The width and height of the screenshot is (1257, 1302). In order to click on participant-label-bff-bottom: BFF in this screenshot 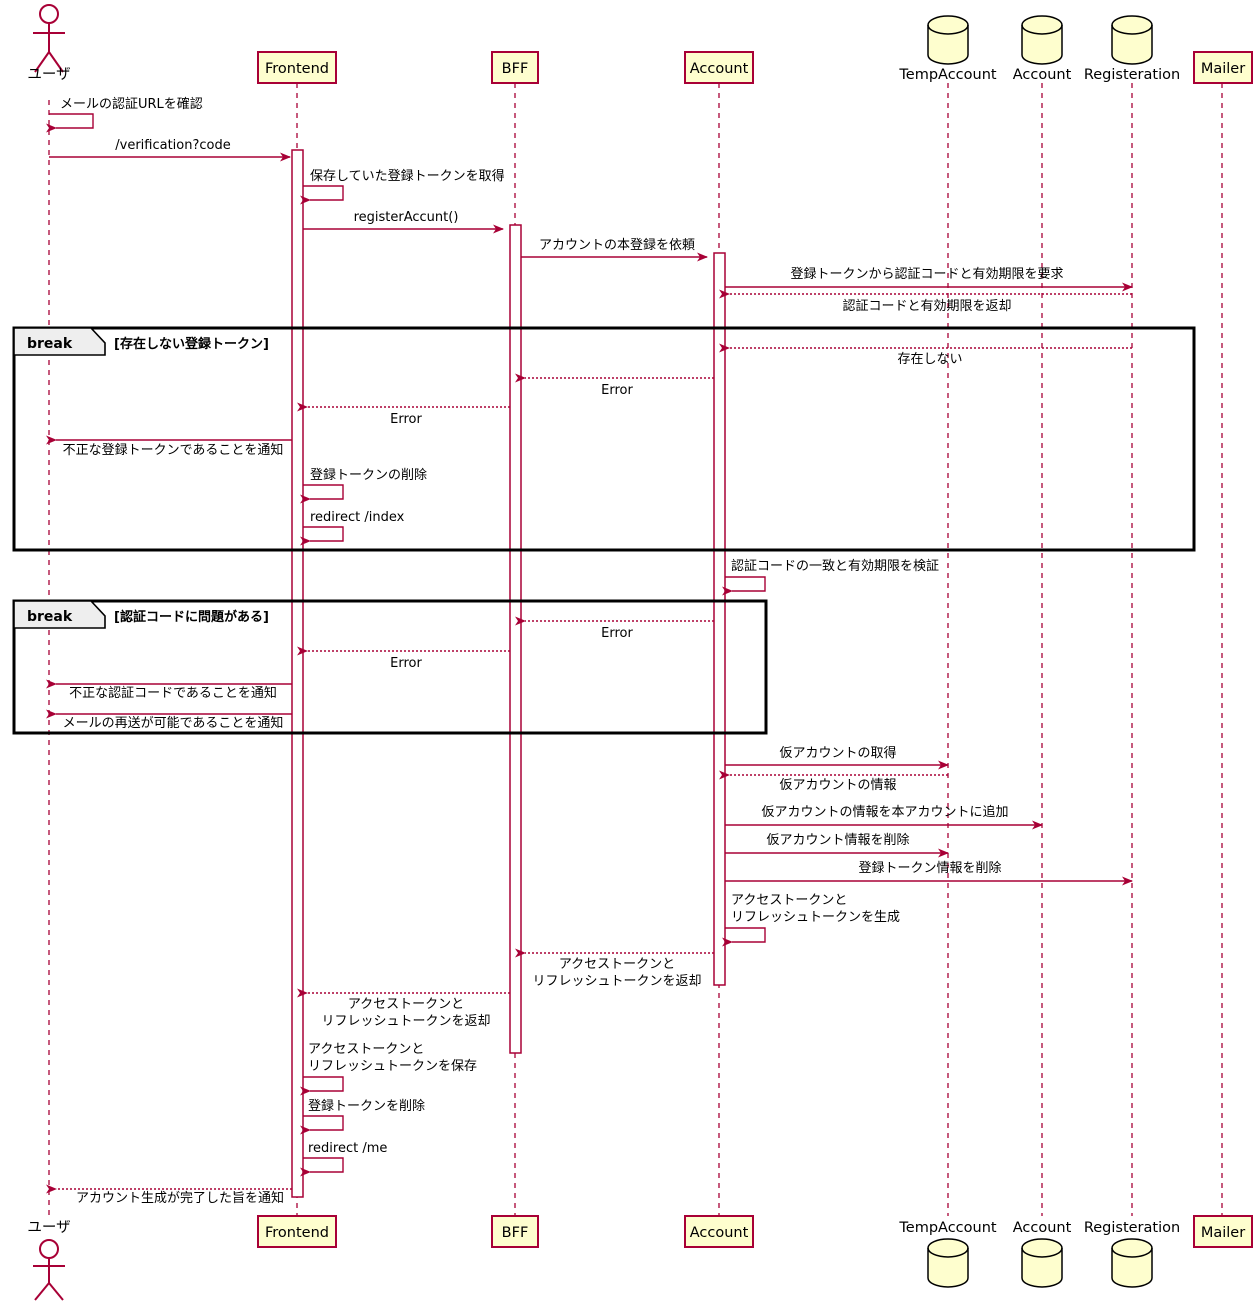, I will do `click(515, 1233)`.